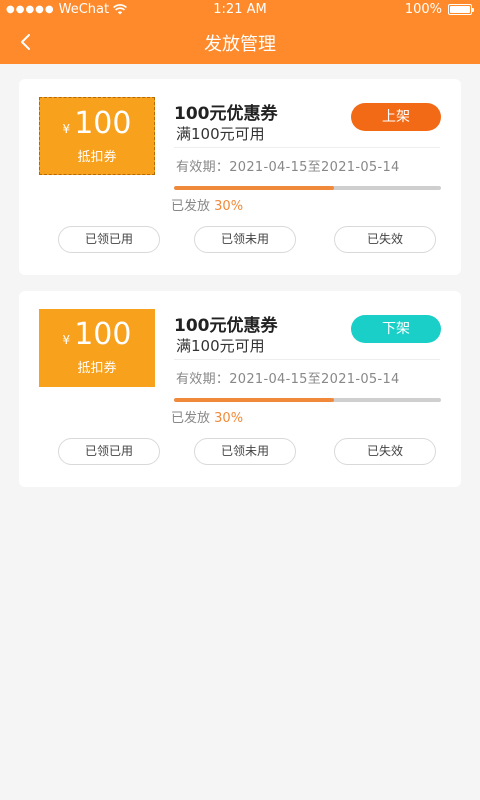  What do you see at coordinates (396, 117) in the screenshot?
I see `on-shelf-button: 上架` at bounding box center [396, 117].